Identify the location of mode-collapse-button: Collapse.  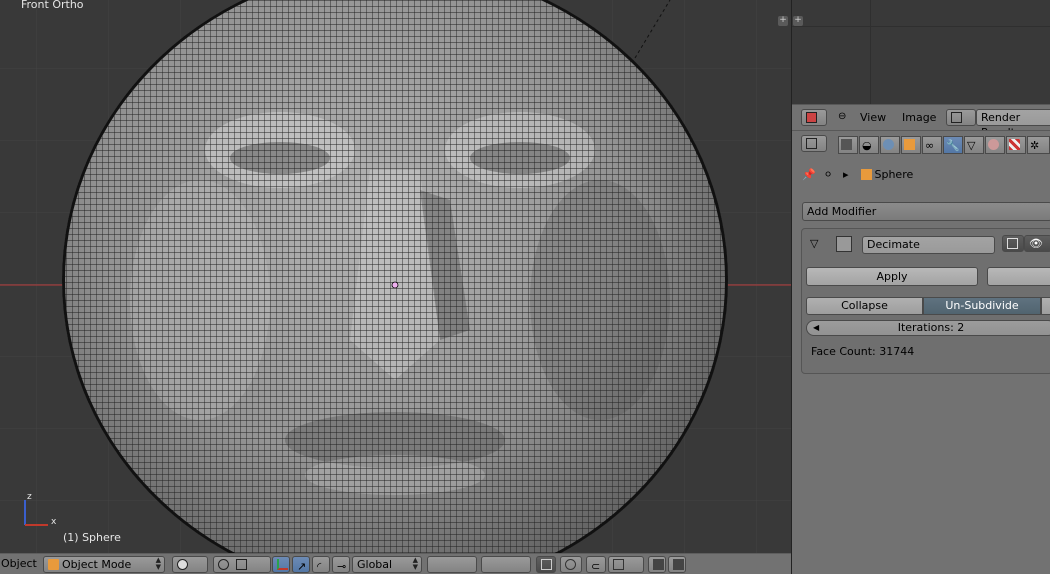
(864, 306).